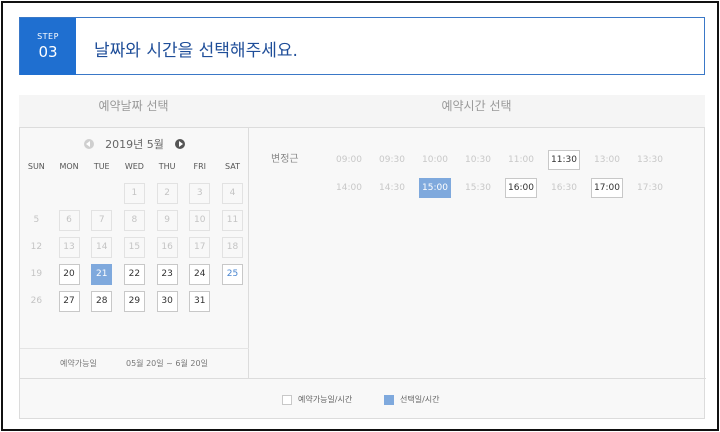 The height and width of the screenshot is (432, 720). I want to click on legend-available-label: 예약가능일/시간, so click(325, 399).